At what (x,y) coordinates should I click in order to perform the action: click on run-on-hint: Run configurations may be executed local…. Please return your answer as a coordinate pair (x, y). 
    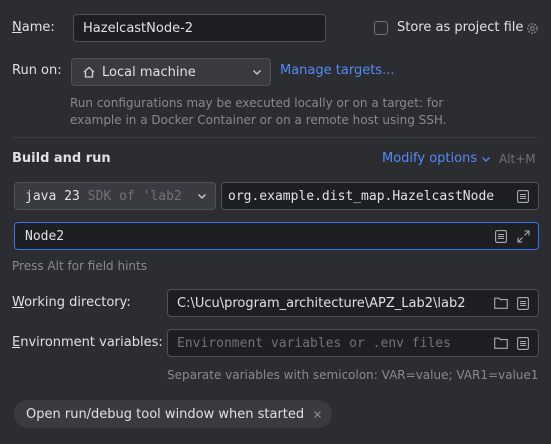
    Looking at the image, I should click on (258, 111).